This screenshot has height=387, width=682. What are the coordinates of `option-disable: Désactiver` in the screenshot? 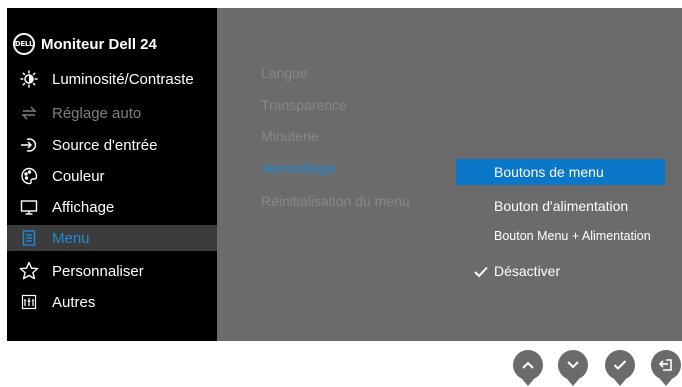 It's located at (569, 271).